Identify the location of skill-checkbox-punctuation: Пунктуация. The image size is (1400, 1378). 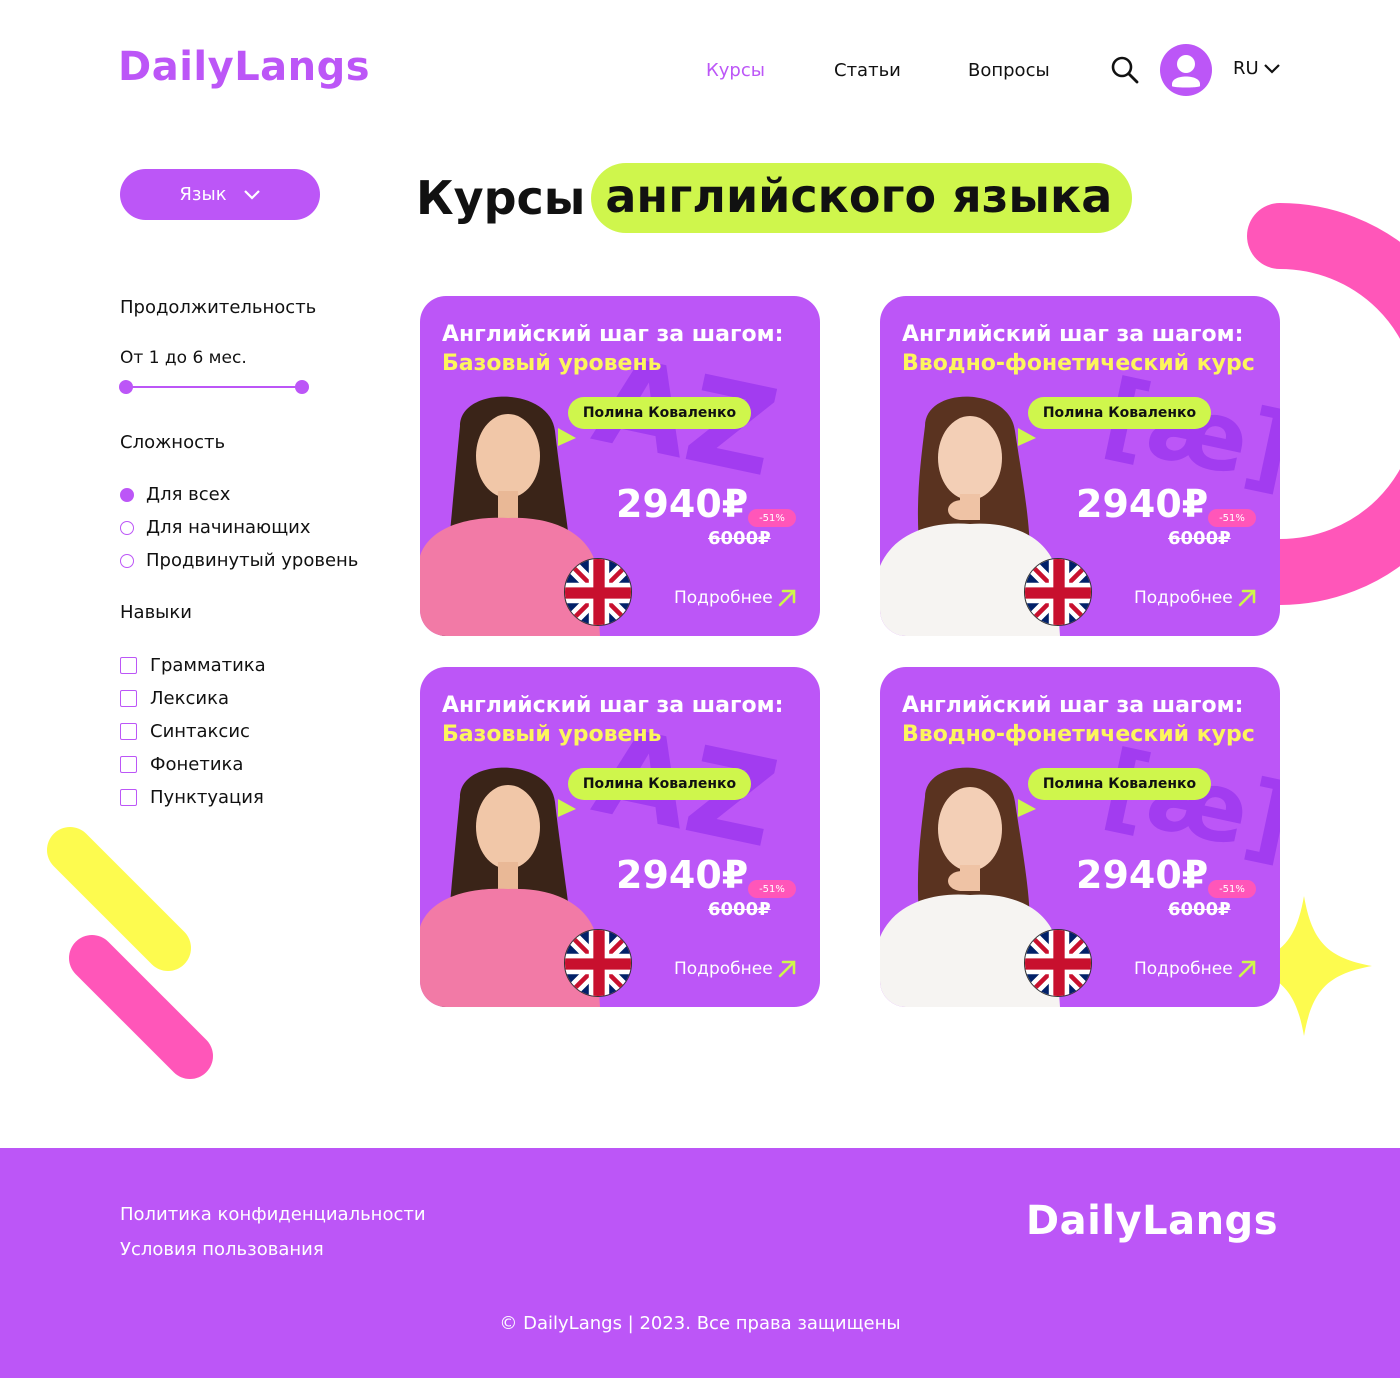
(192, 797).